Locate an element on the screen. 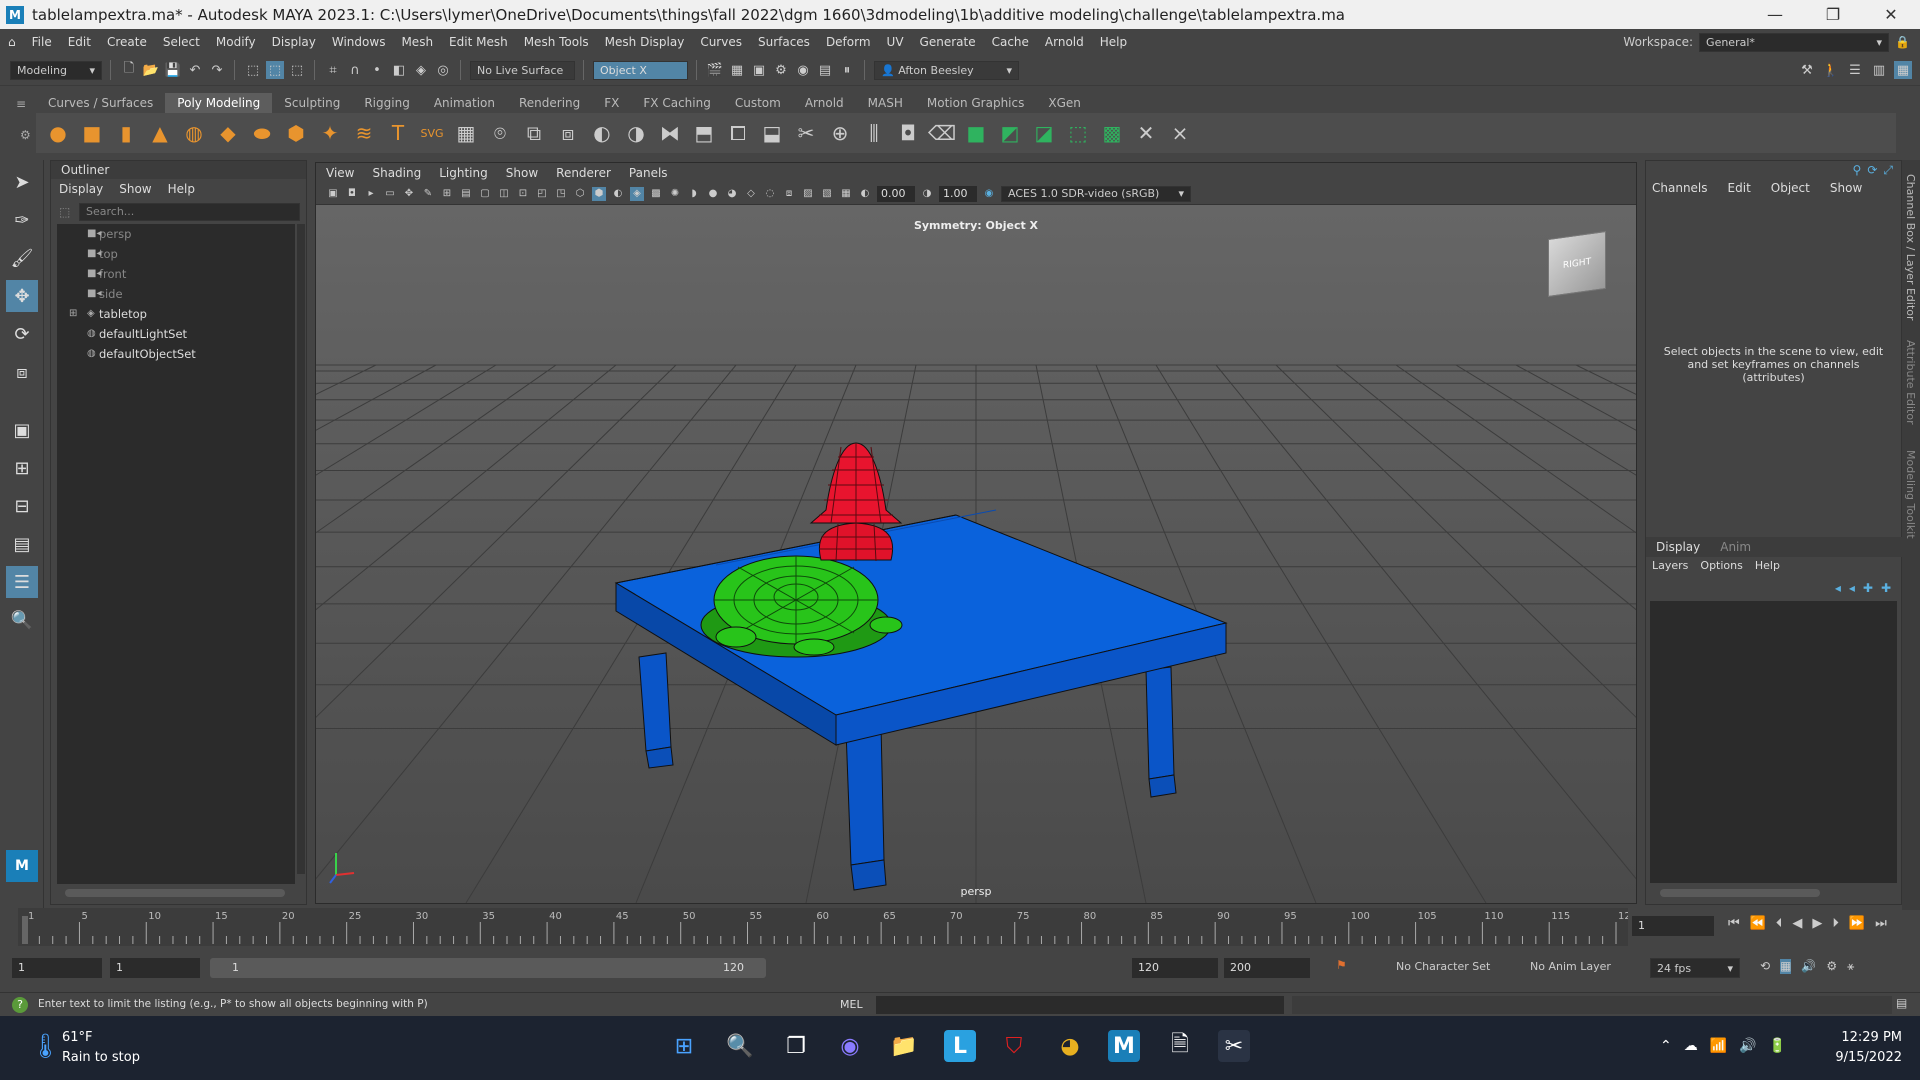  fill-hole-icon: ◘ is located at coordinates (908, 133).